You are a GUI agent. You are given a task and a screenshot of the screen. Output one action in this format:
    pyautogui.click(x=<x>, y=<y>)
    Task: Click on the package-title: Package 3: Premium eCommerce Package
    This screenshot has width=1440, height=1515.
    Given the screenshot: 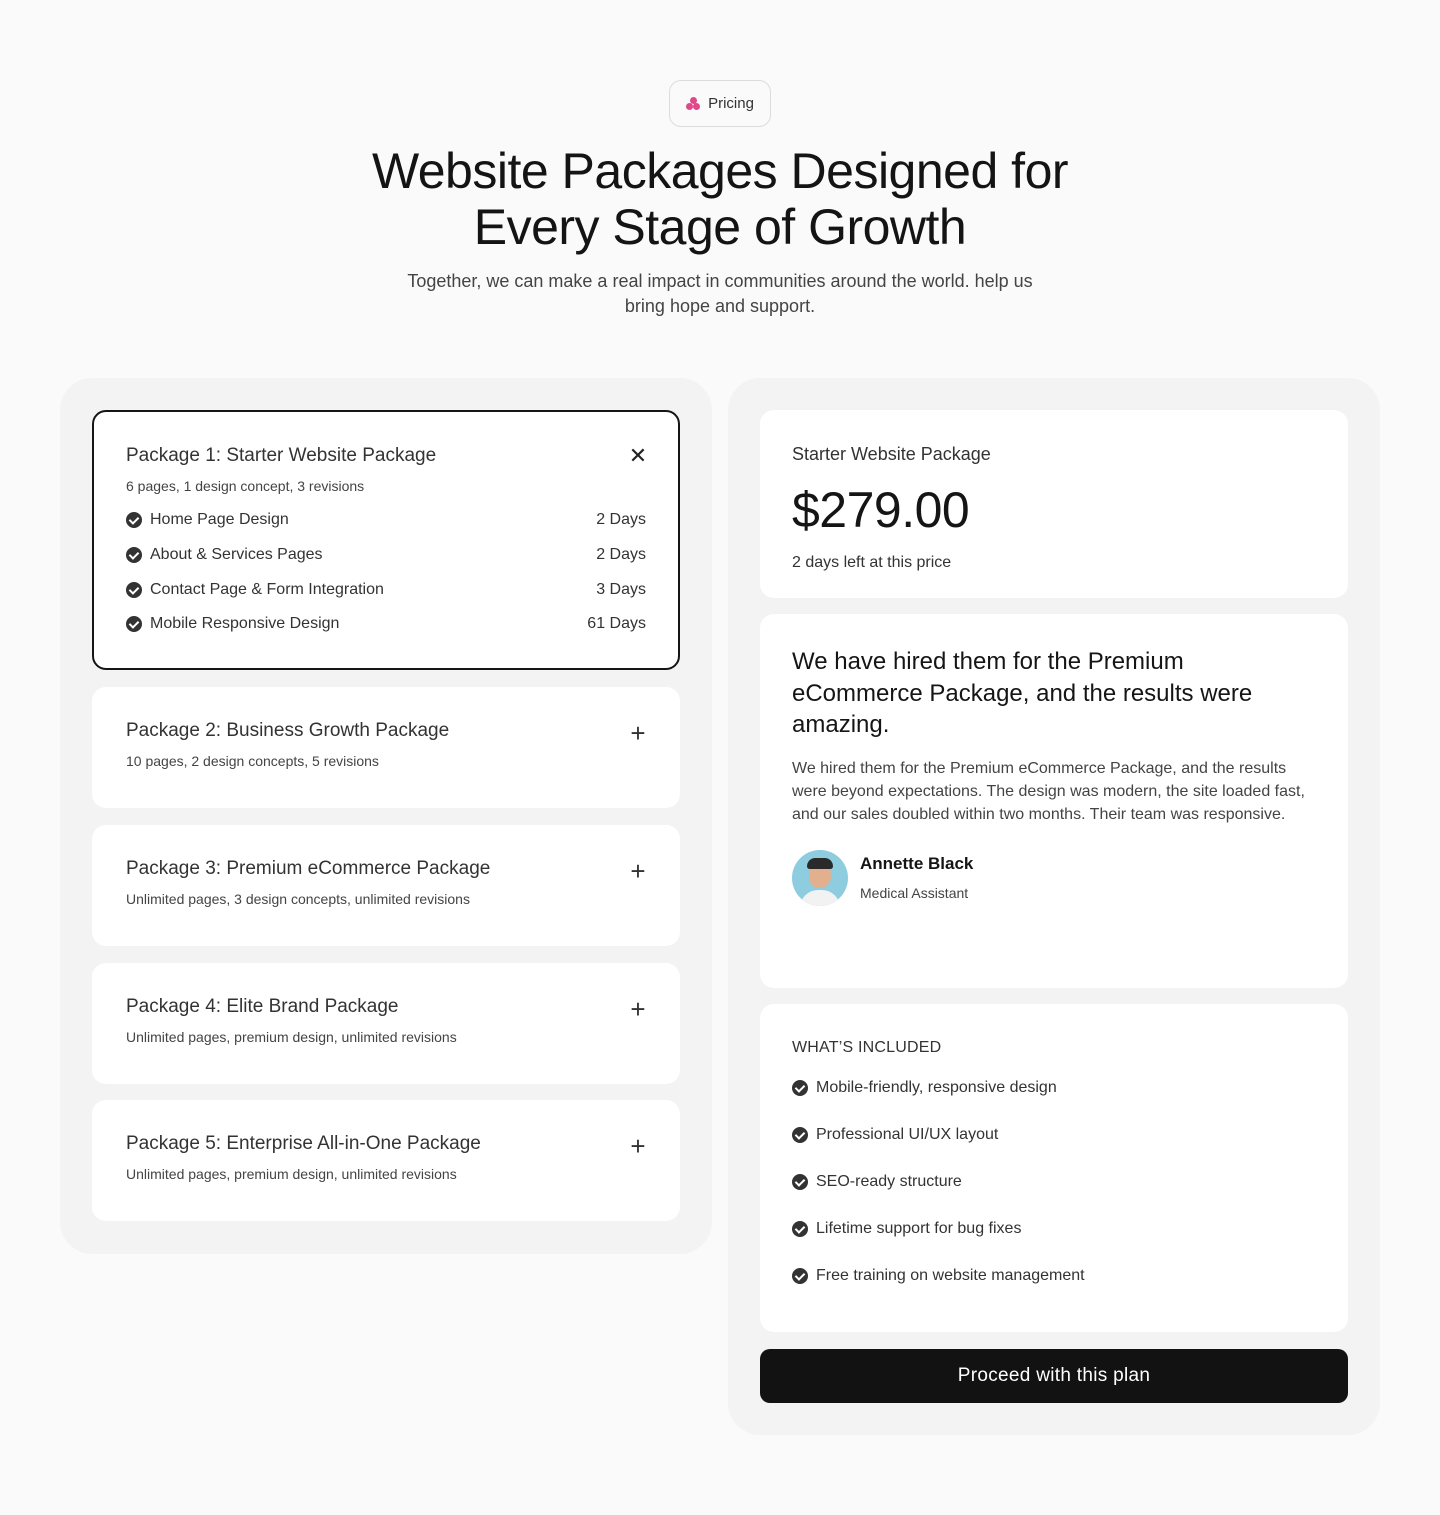 What is the action you would take?
    pyautogui.click(x=308, y=868)
    